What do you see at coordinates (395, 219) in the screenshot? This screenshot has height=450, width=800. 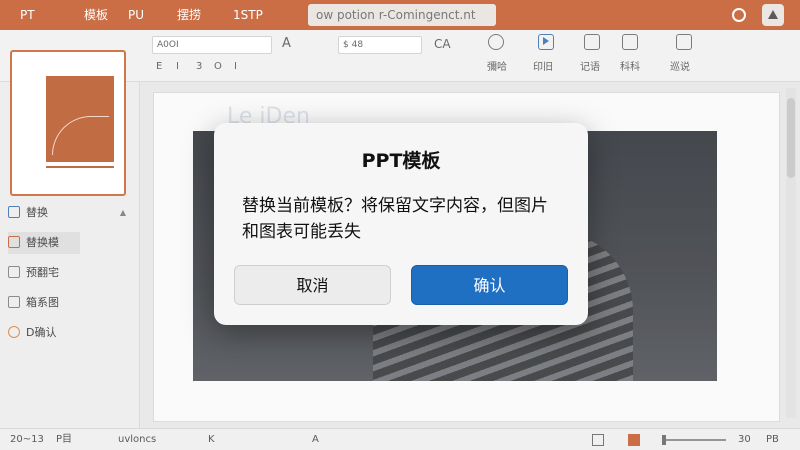 I see `dialog-message: 替换当前模板？将保留文字内容，但图片和图表可能丢失` at bounding box center [395, 219].